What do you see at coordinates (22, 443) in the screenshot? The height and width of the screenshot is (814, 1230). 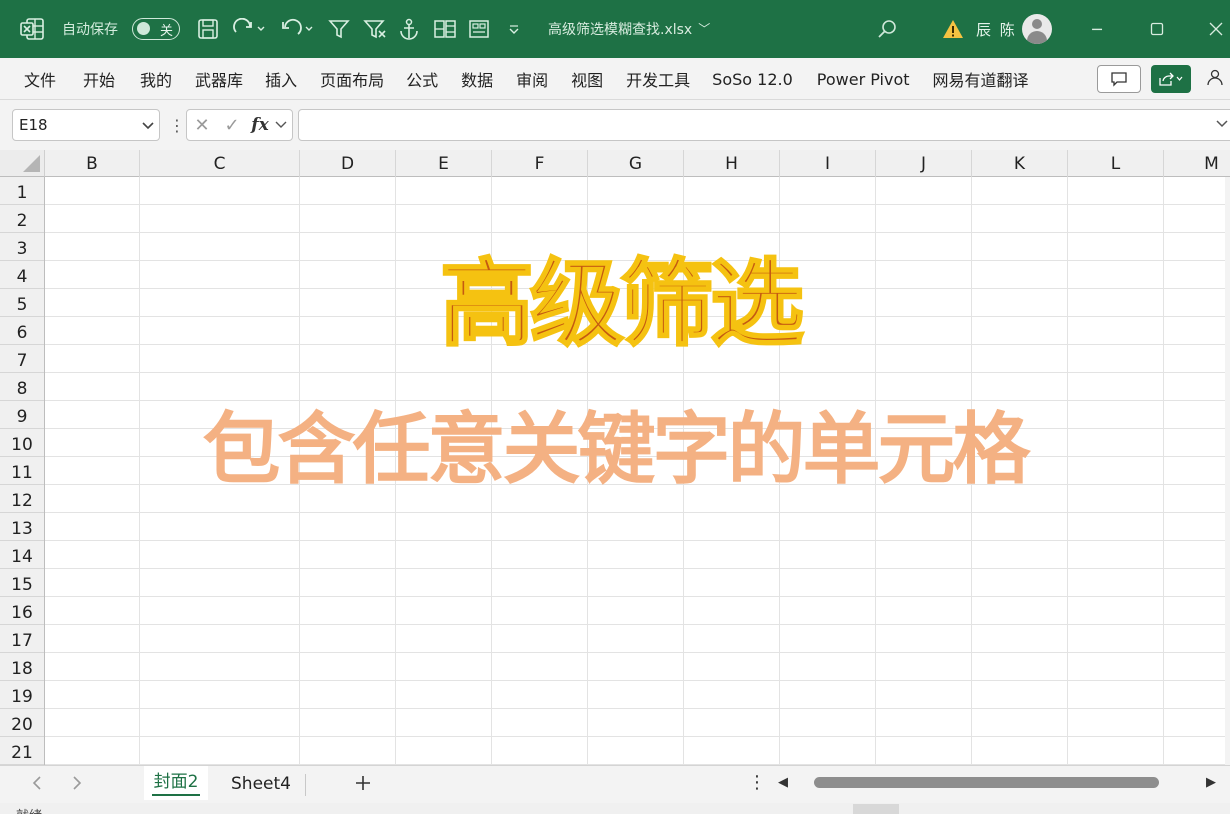 I see `row-header-10: 10` at bounding box center [22, 443].